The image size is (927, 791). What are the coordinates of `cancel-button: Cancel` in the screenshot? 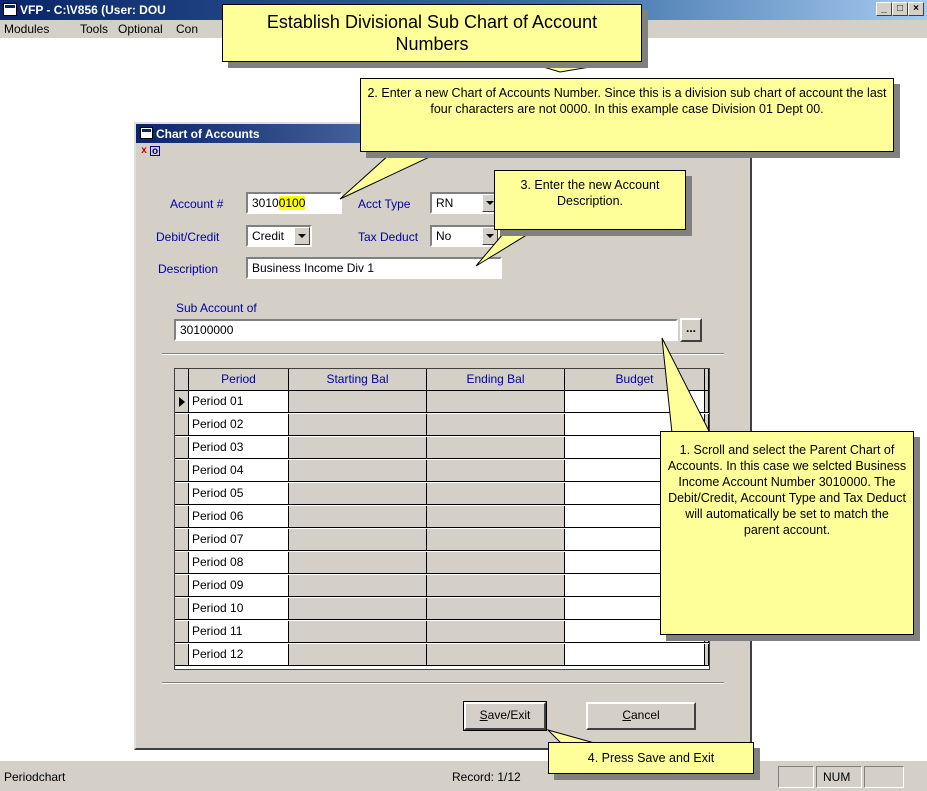 It's located at (641, 716).